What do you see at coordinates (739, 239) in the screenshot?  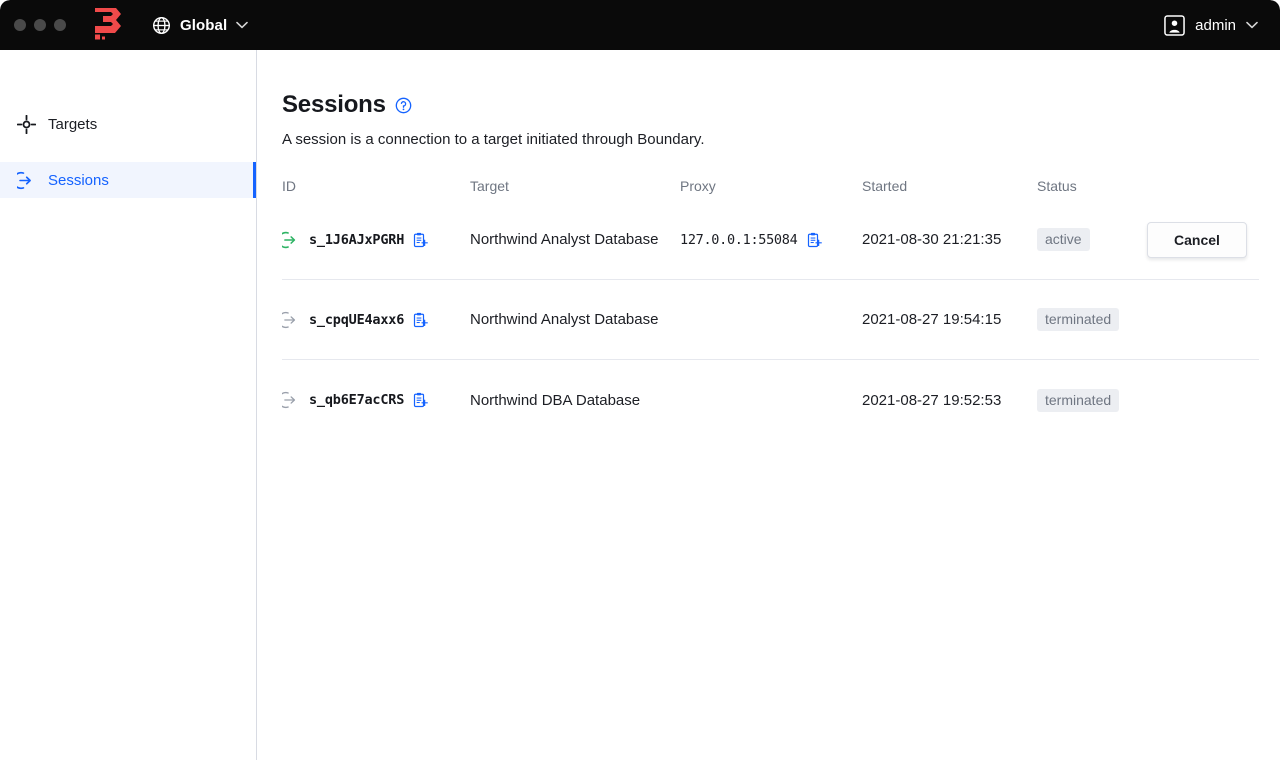 I see `proxy-address: 127.0.0.1:55084` at bounding box center [739, 239].